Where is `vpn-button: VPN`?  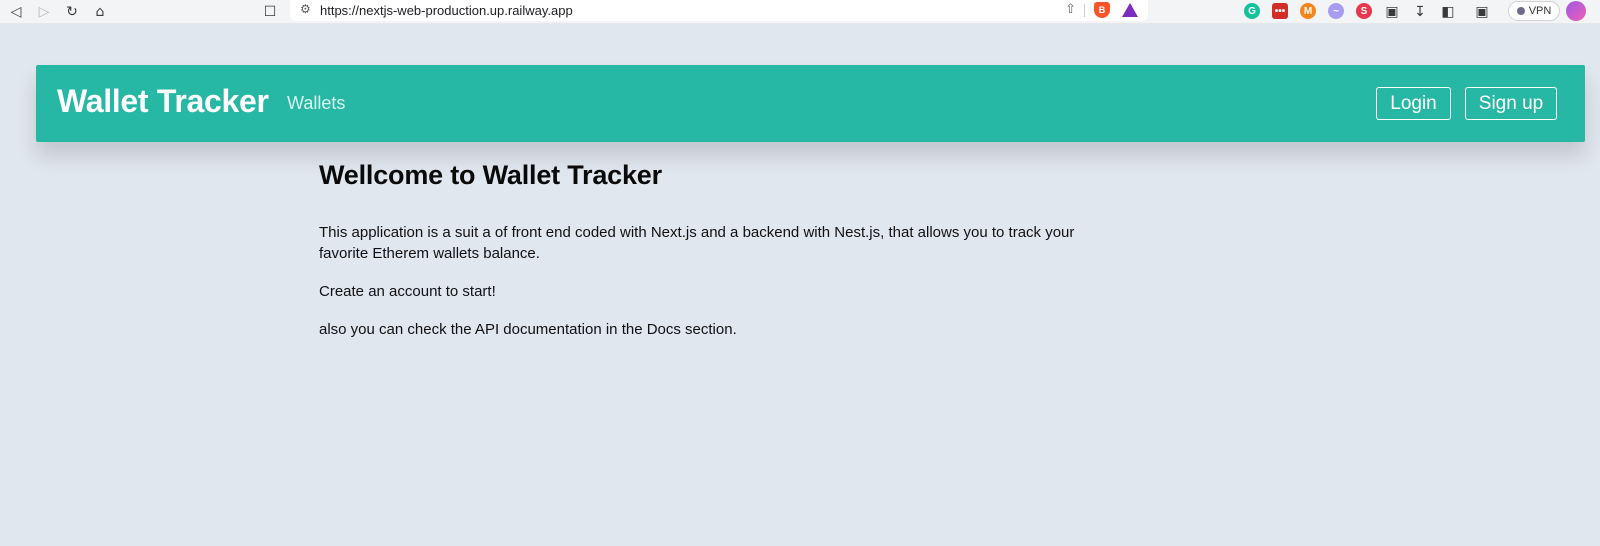
vpn-button: VPN is located at coordinates (1534, 11).